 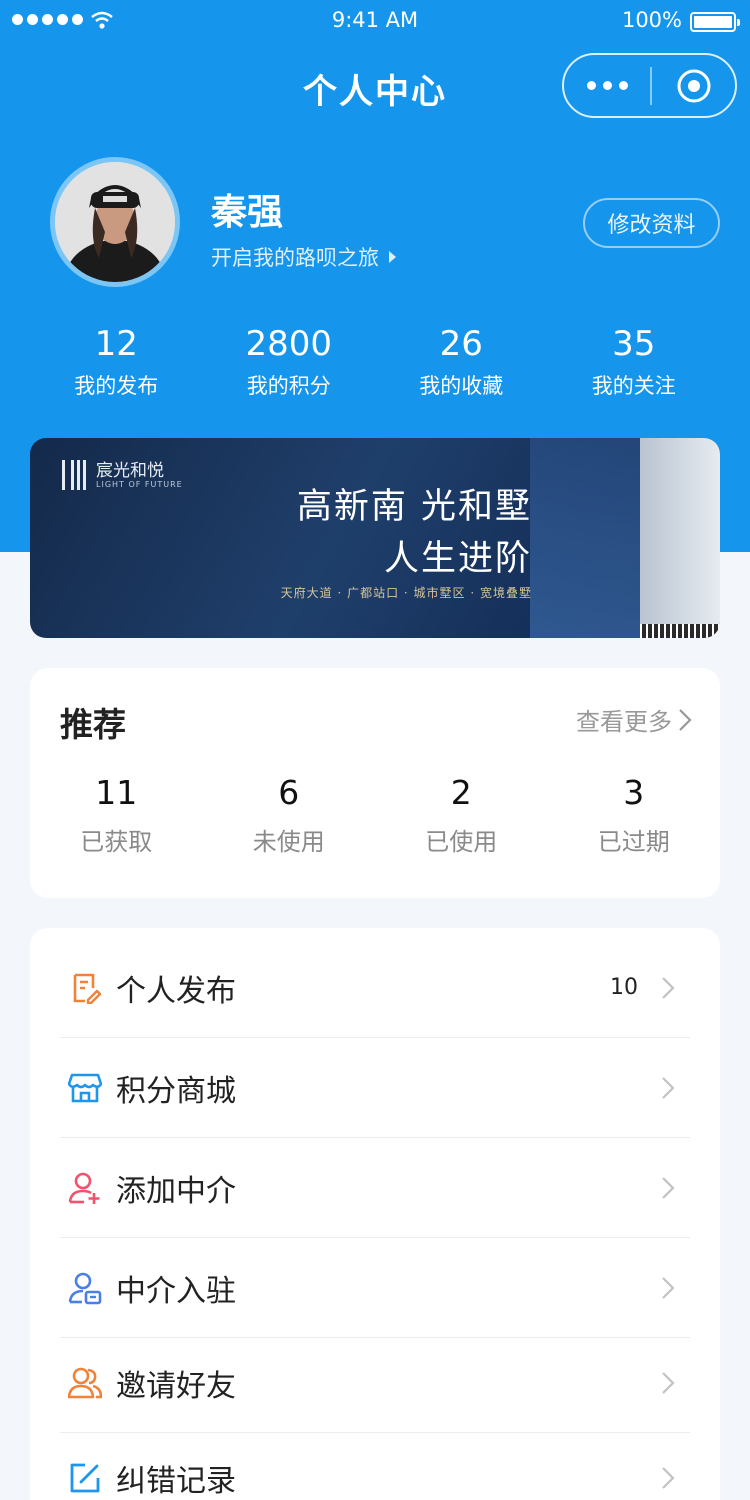 I want to click on stat-label: 我的收藏, so click(x=461, y=386).